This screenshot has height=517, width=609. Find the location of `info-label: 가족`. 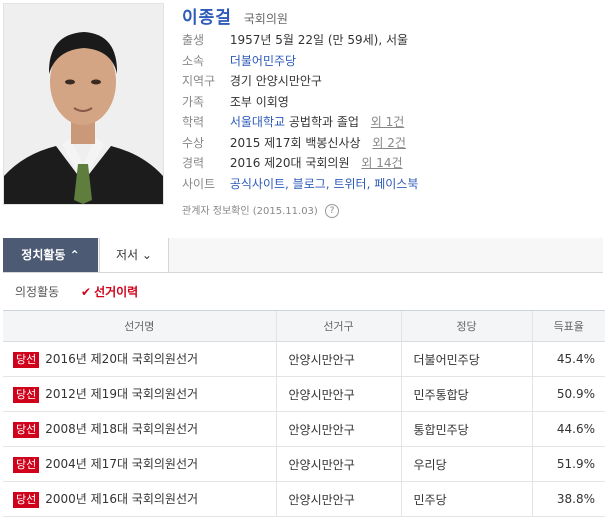

info-label: 가족 is located at coordinates (193, 101).